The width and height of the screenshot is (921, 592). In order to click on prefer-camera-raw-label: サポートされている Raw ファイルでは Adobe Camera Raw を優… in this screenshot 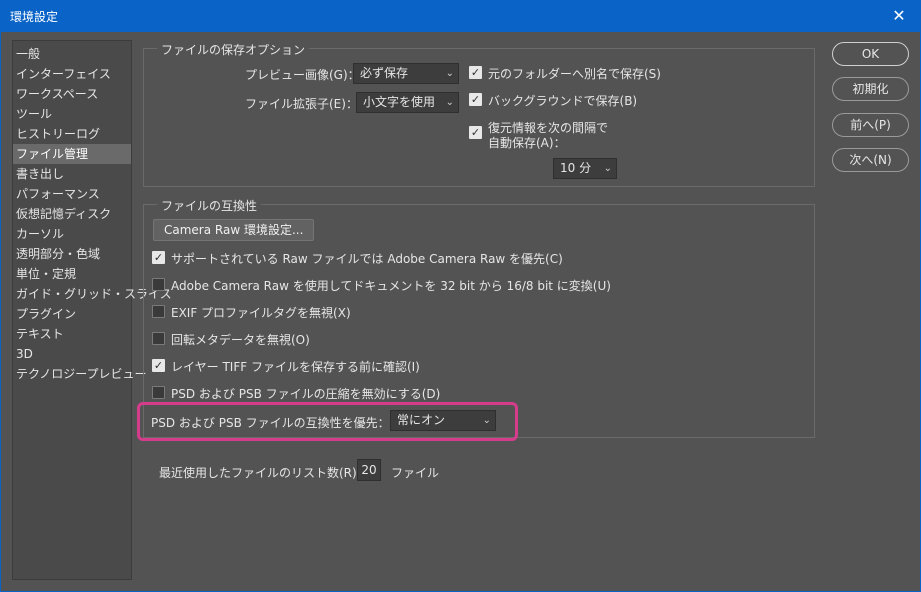, I will do `click(367, 258)`.